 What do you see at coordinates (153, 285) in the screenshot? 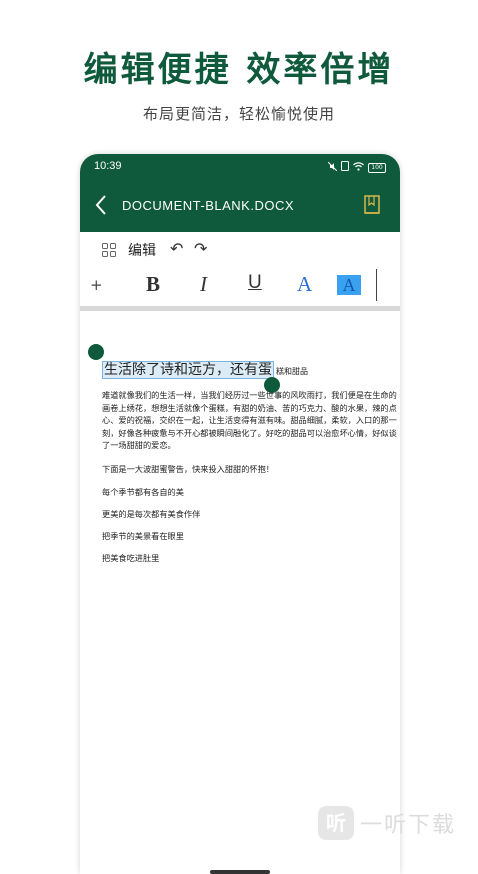
I see `bold-button: B` at bounding box center [153, 285].